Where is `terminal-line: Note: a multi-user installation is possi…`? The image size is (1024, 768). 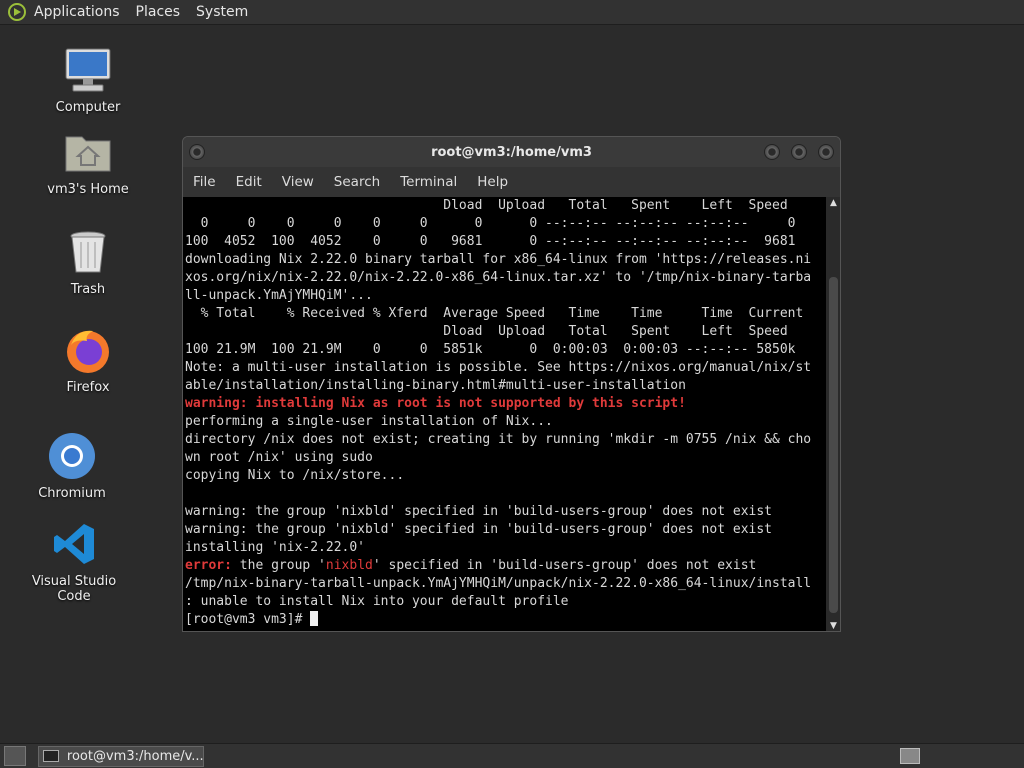
terminal-line: Note: a multi-user installation is possi… is located at coordinates (498, 367).